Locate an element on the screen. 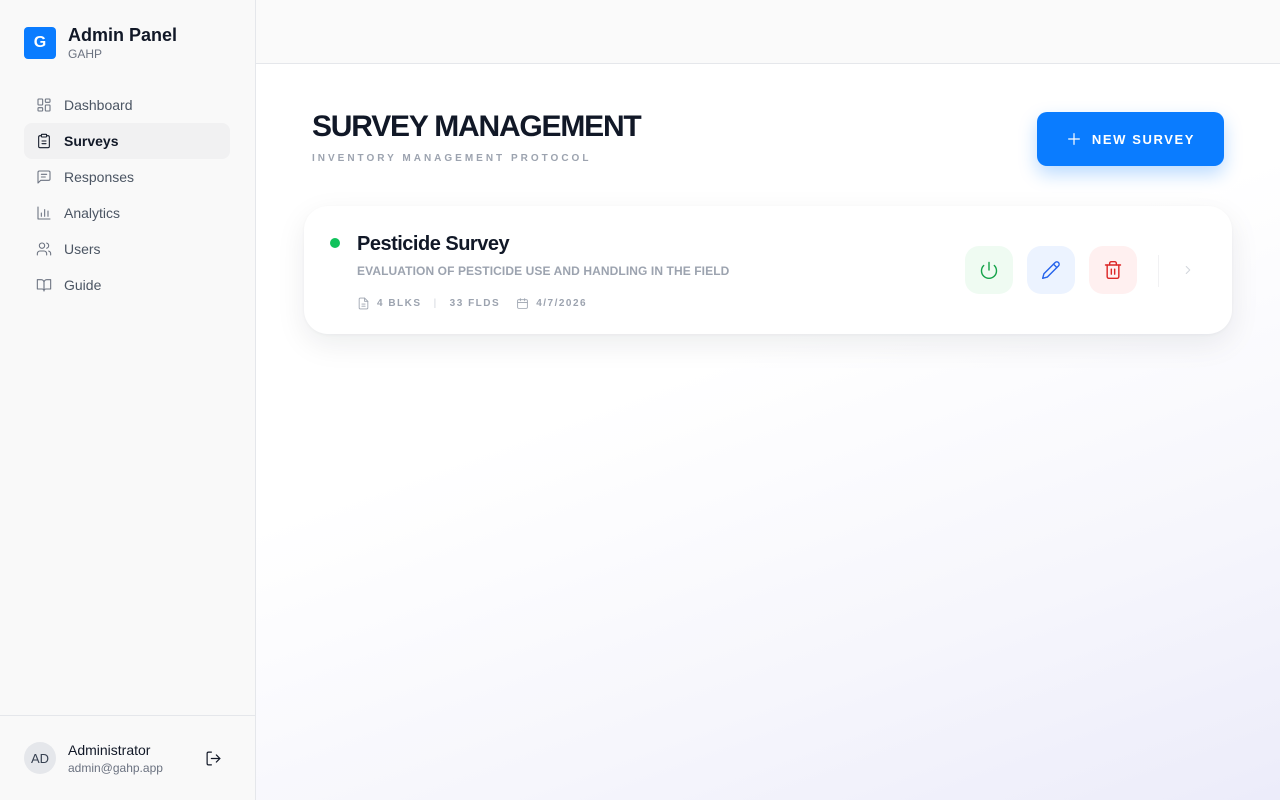 Image resolution: width=1280 pixels, height=800 pixels. survey-date: 4/7/2026 is located at coordinates (562, 303).